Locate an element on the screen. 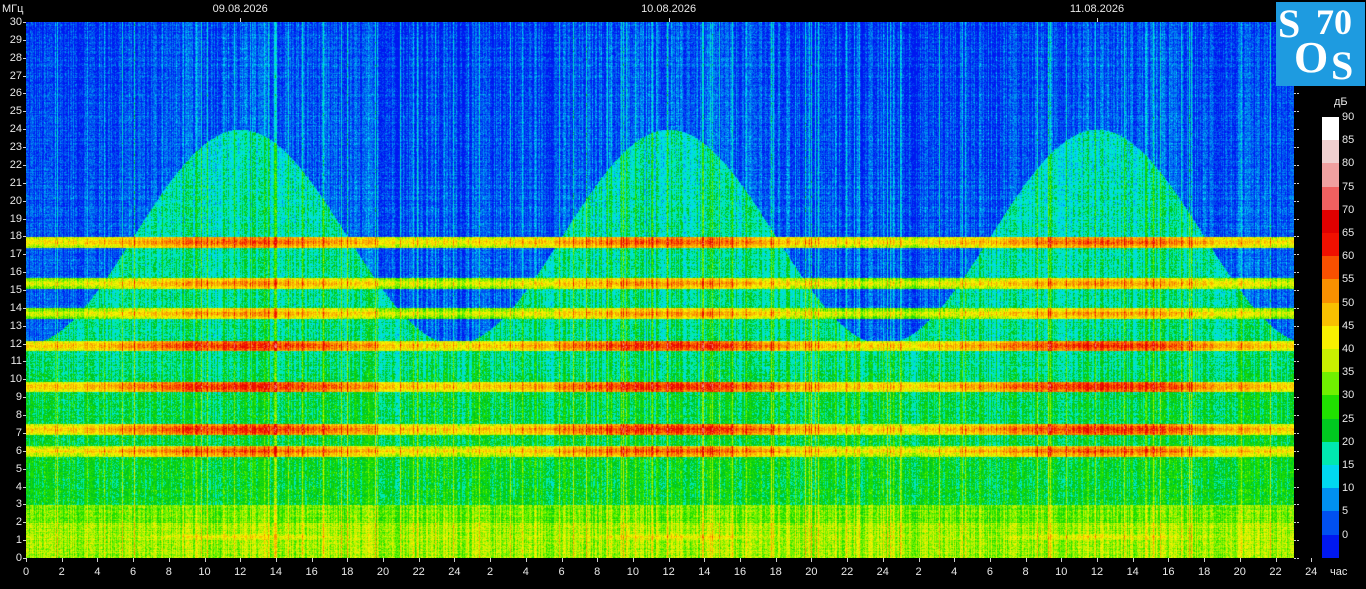 The height and width of the screenshot is (589, 1366). colorbar-tick-label: 70 is located at coordinates (1348, 209).